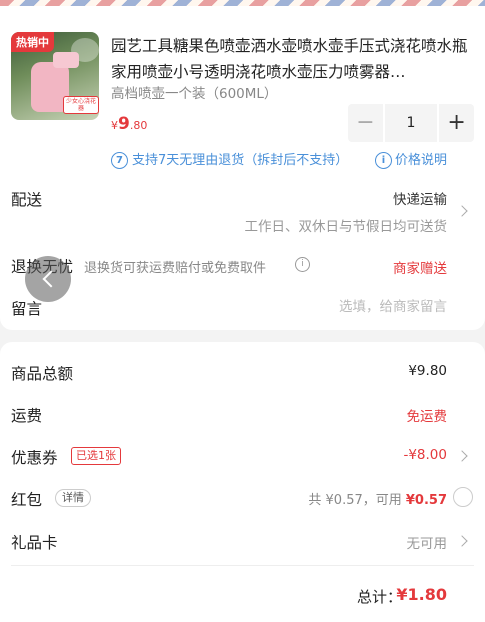 This screenshot has width=485, height=622. What do you see at coordinates (51, 279) in the screenshot?
I see `chevron-left-icon` at bounding box center [51, 279].